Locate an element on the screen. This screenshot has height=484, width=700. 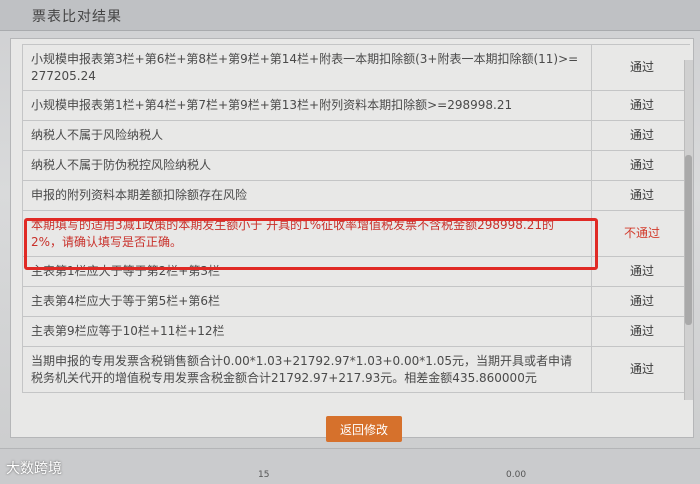
table-row: 纳税人不属于风险纳税人 通过 is located at coordinates (356, 135).